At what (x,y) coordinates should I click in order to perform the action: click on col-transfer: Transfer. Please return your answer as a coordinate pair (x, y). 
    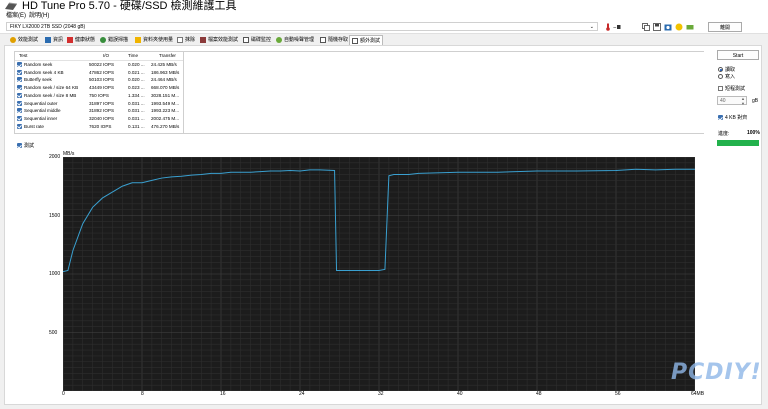
    Looking at the image, I should click on (167, 55).